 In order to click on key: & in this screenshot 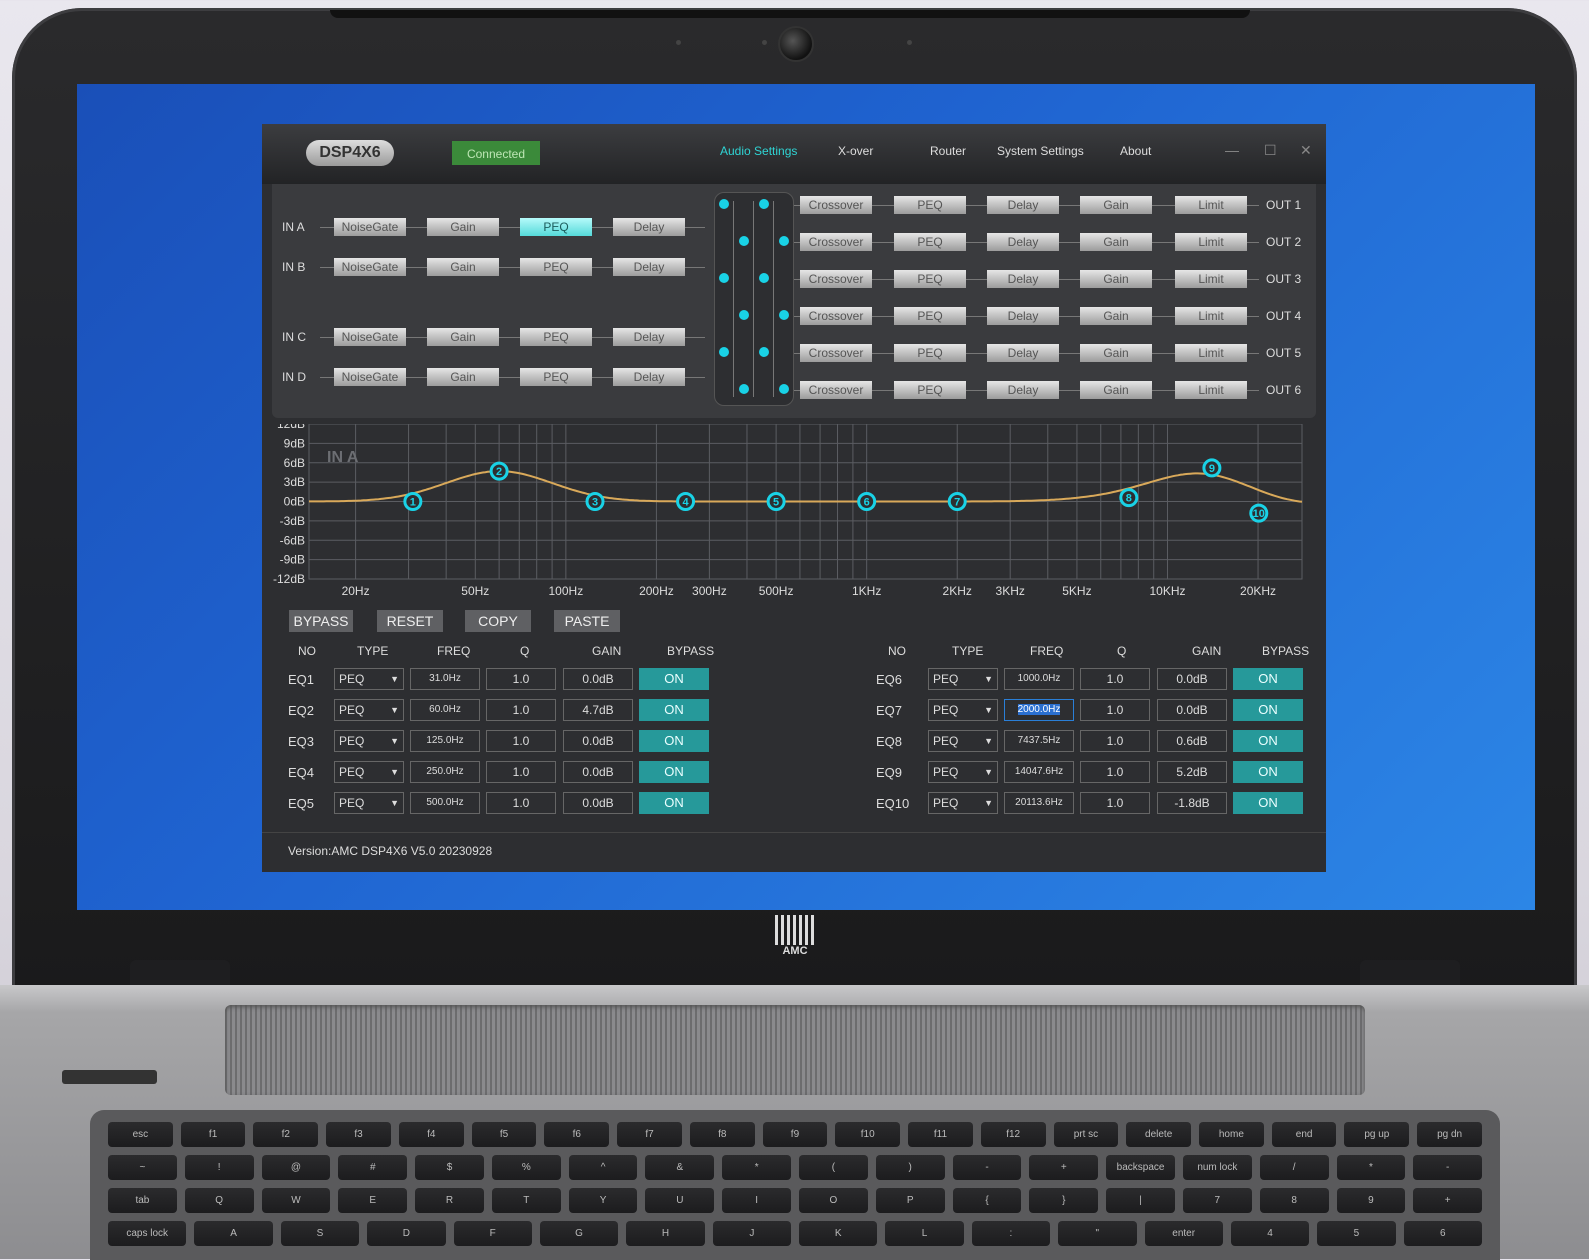, I will do `click(680, 1167)`.